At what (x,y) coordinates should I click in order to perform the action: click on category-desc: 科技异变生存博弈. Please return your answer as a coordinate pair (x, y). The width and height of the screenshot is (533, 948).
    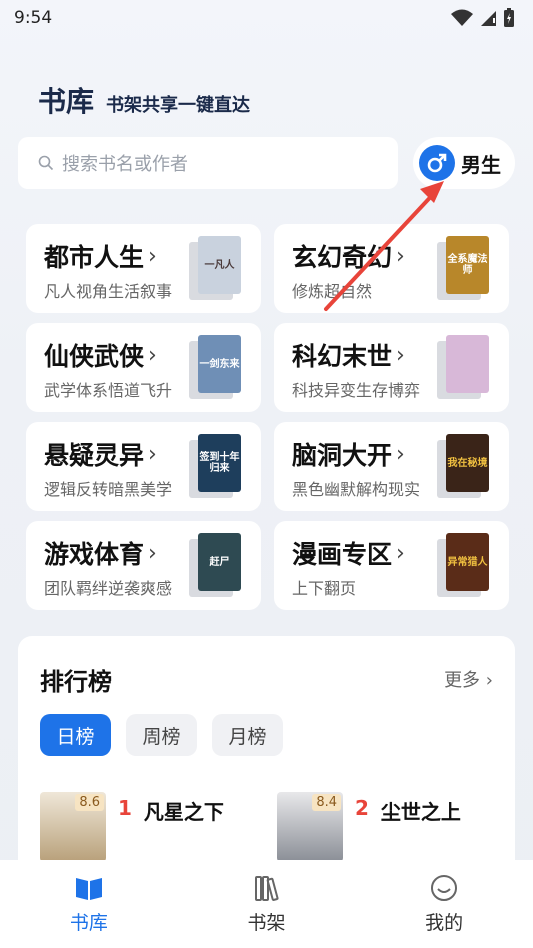
    Looking at the image, I should click on (356, 390).